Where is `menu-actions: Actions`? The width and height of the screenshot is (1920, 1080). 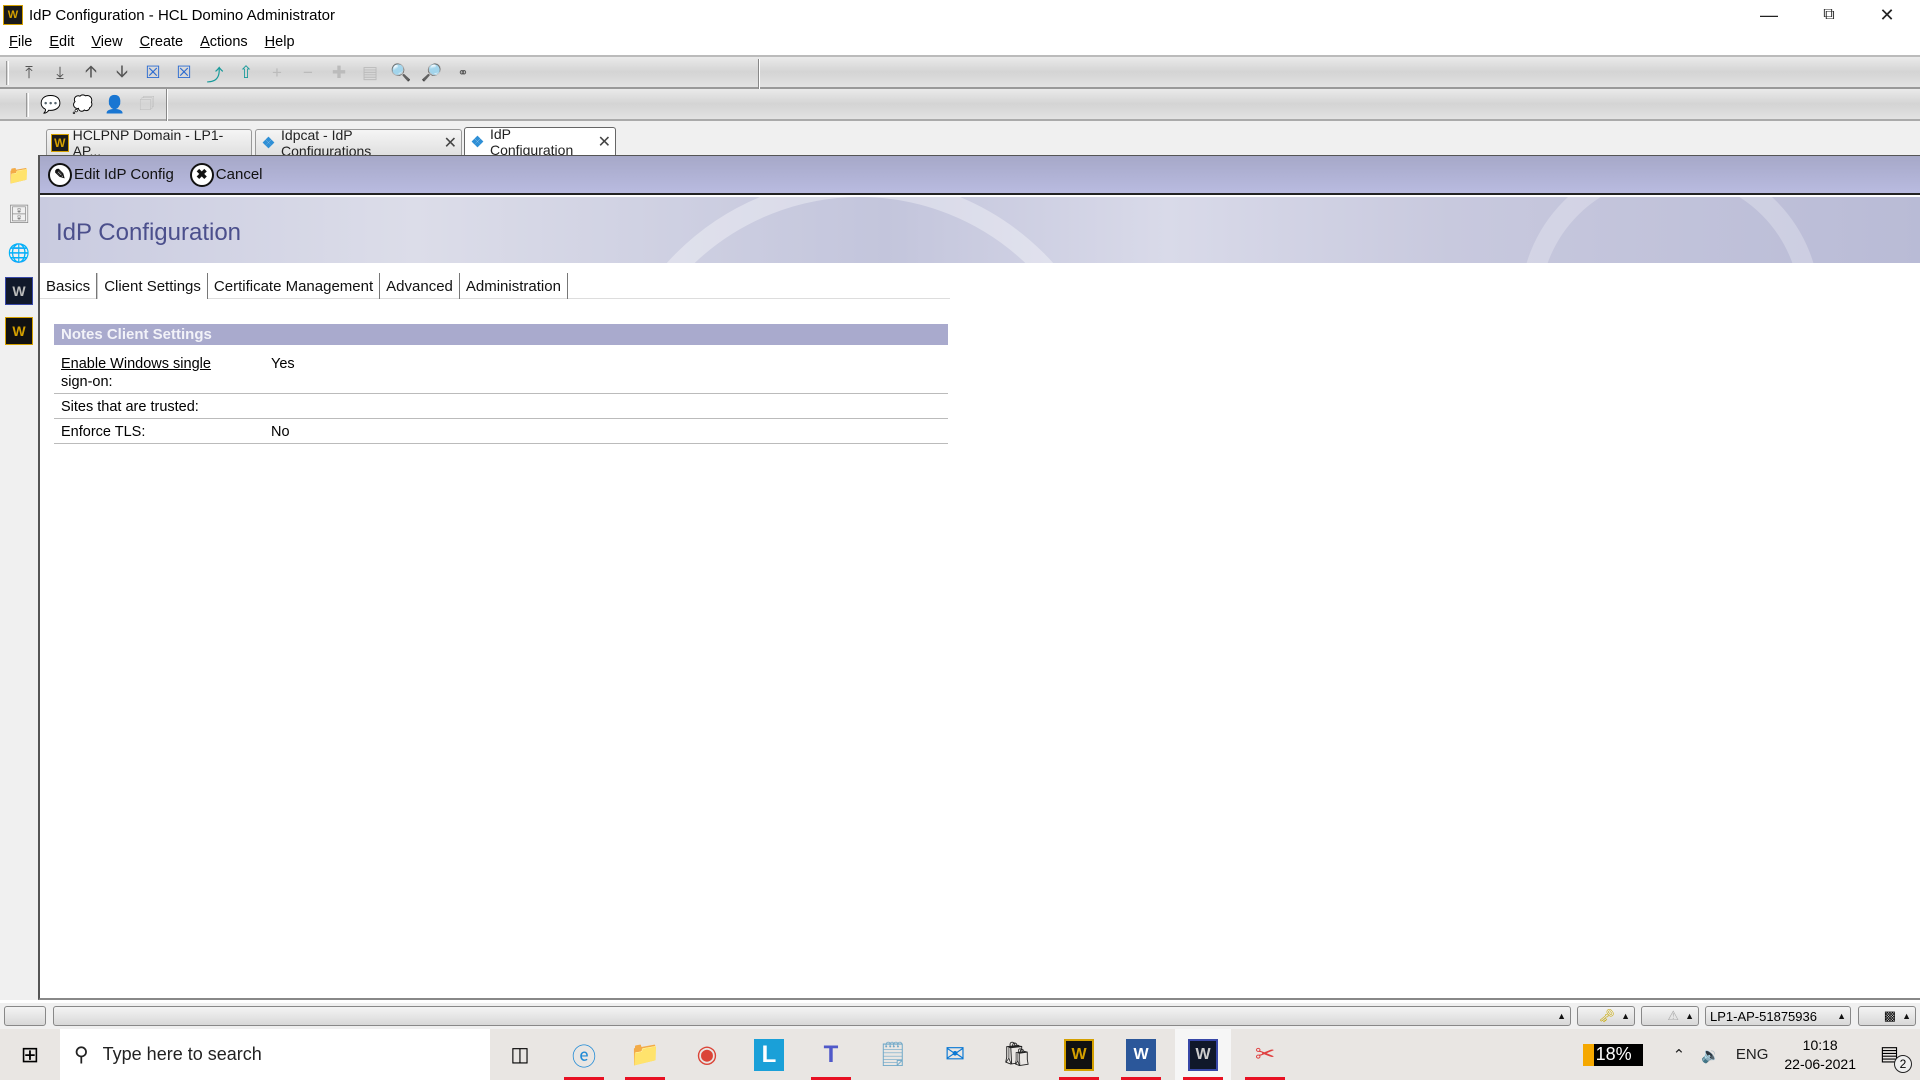 menu-actions: Actions is located at coordinates (224, 42).